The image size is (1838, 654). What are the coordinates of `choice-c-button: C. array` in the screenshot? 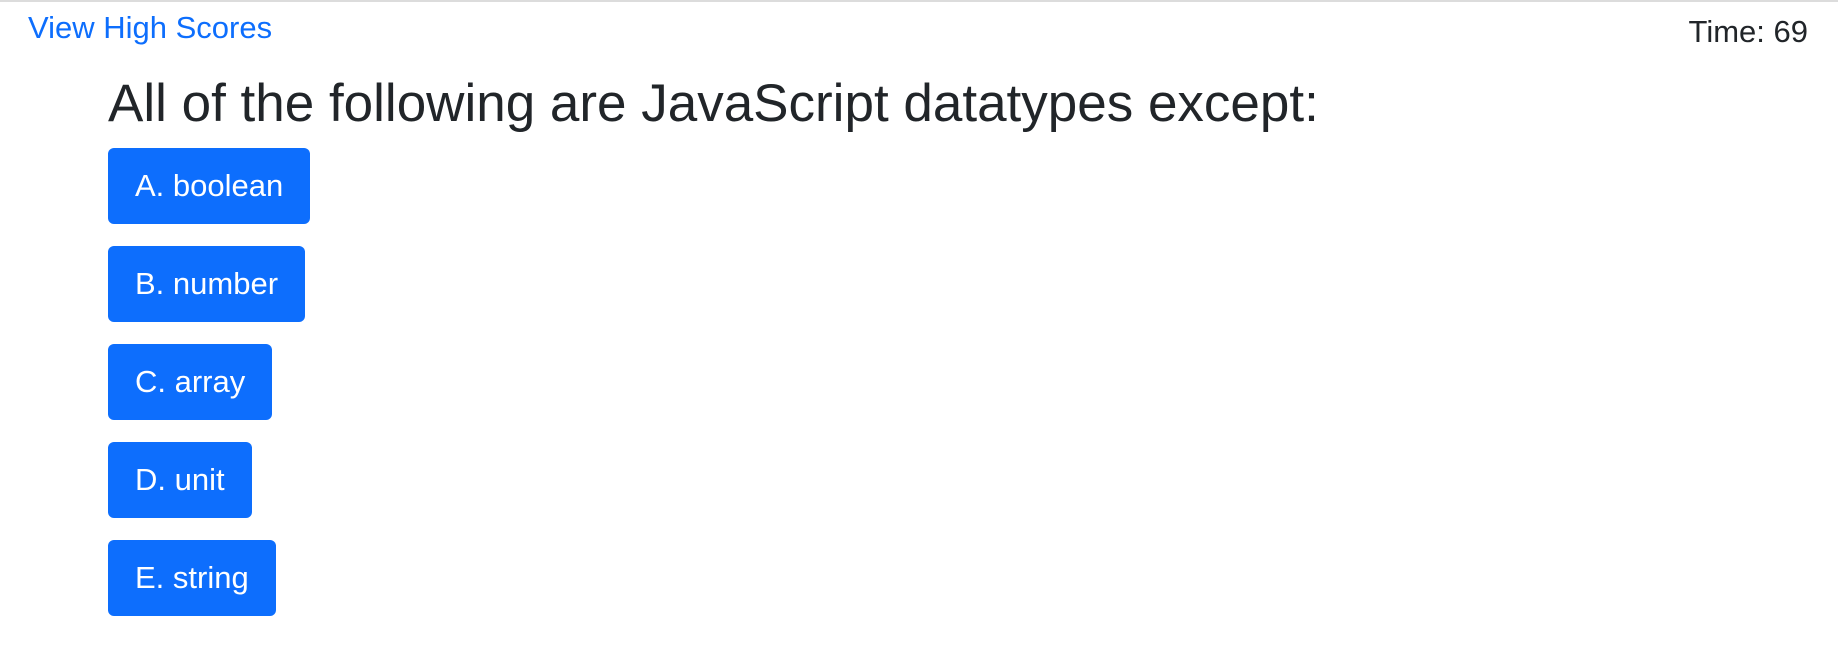 It's located at (190, 382).